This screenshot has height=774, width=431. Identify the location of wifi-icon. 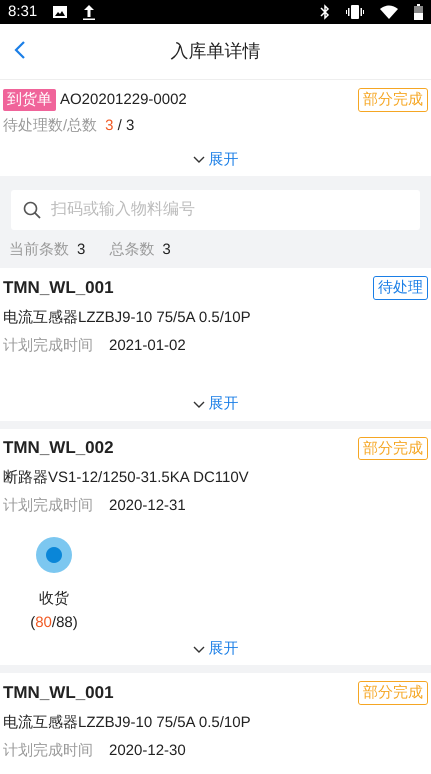
(389, 12).